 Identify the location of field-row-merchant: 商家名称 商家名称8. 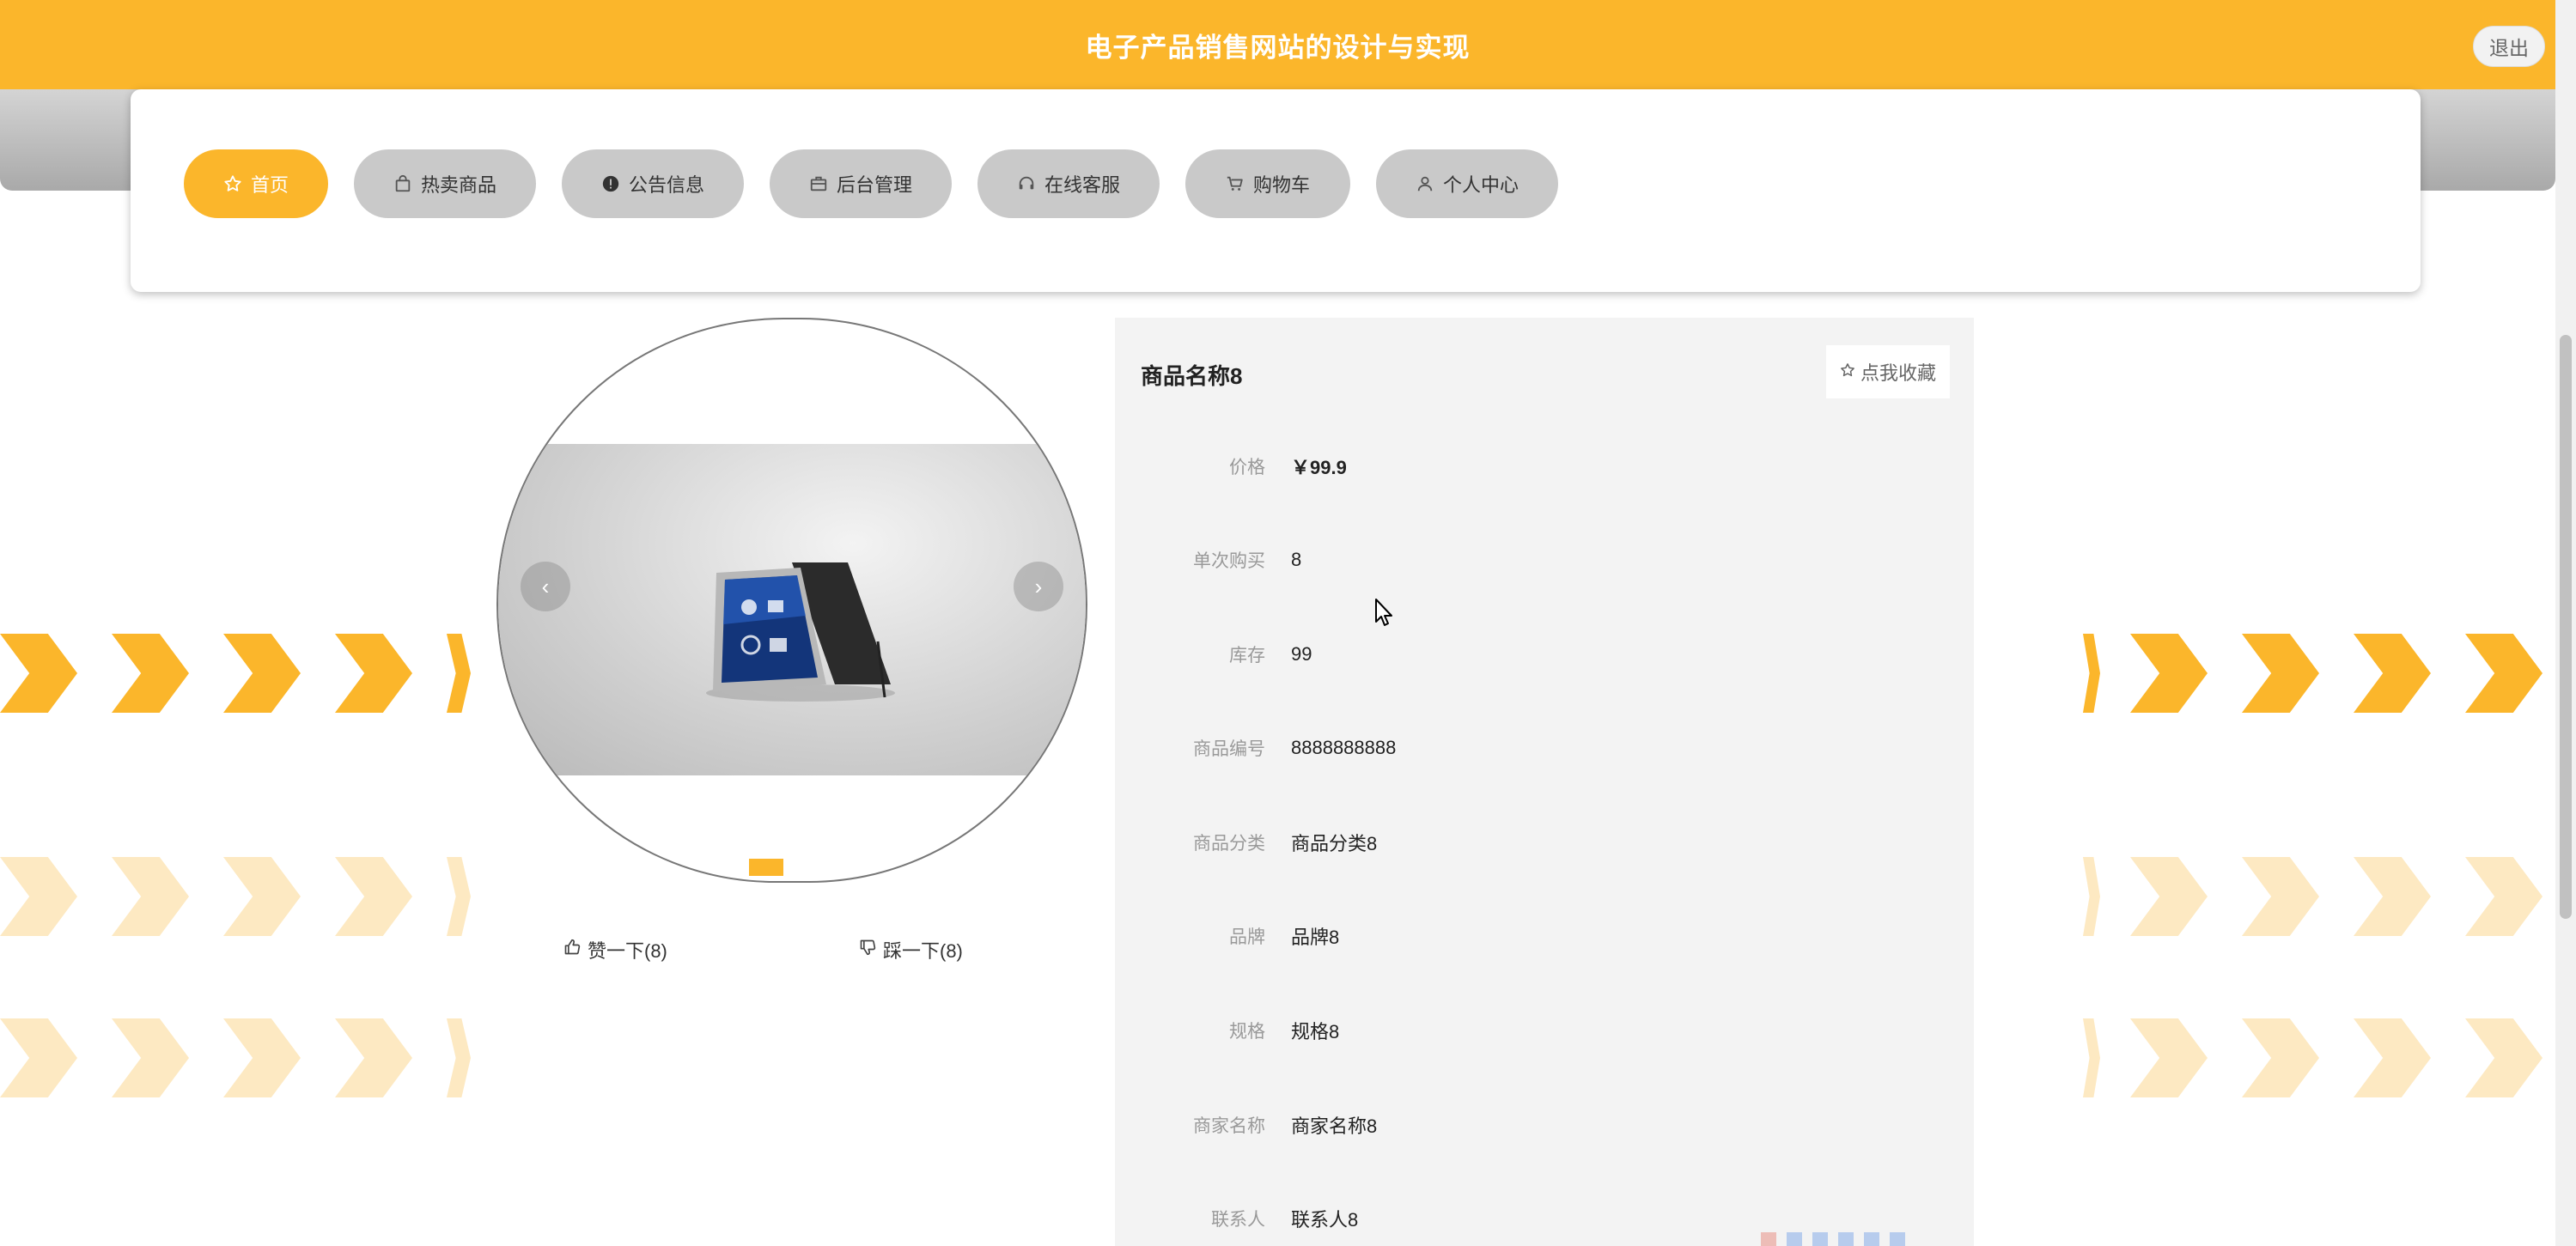
(1544, 1125).